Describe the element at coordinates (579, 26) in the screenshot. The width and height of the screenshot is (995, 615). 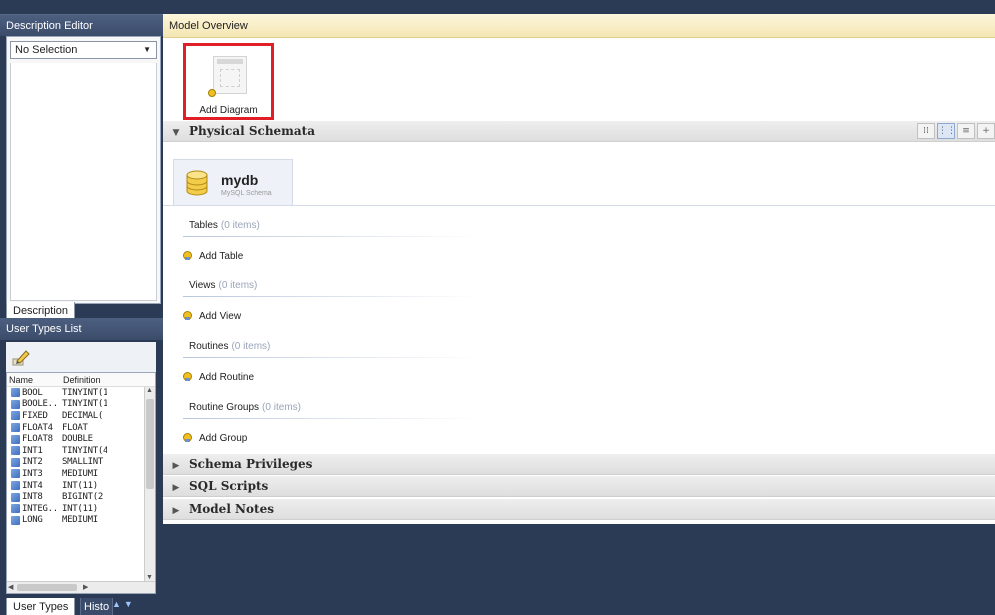
I see `model-overview-title: Model Overview` at that location.